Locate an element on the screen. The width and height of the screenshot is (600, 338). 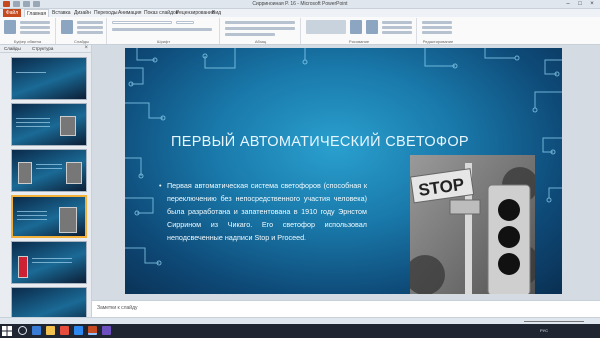
font-group: Шрифт is located at coordinates (164, 31).